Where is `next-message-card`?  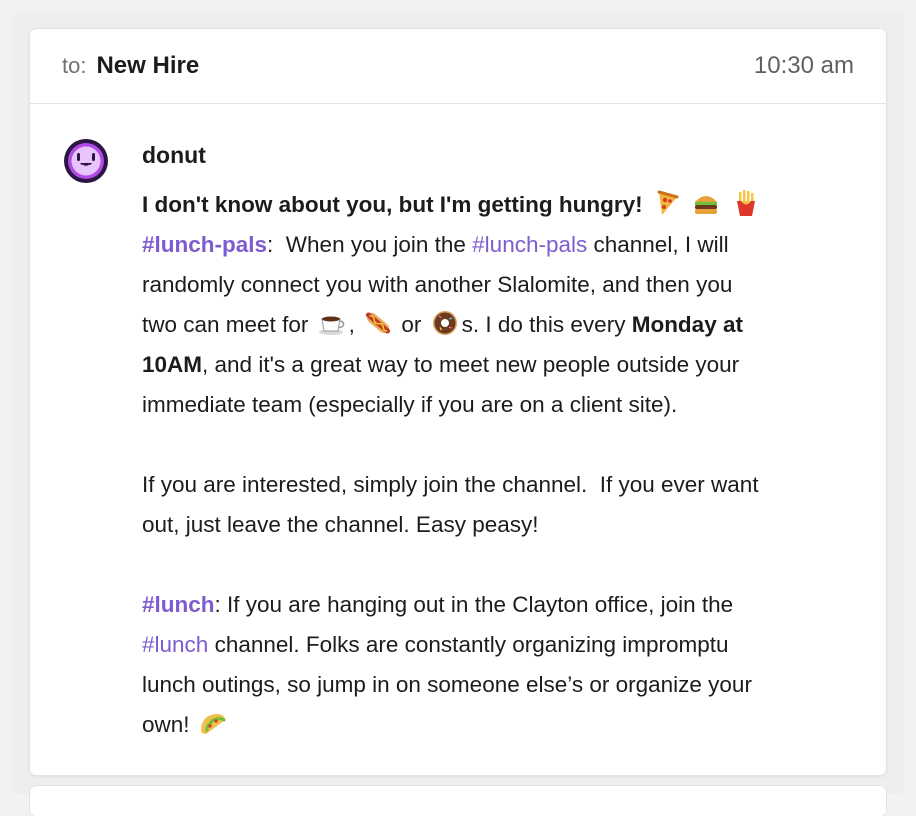 next-message-card is located at coordinates (458, 801).